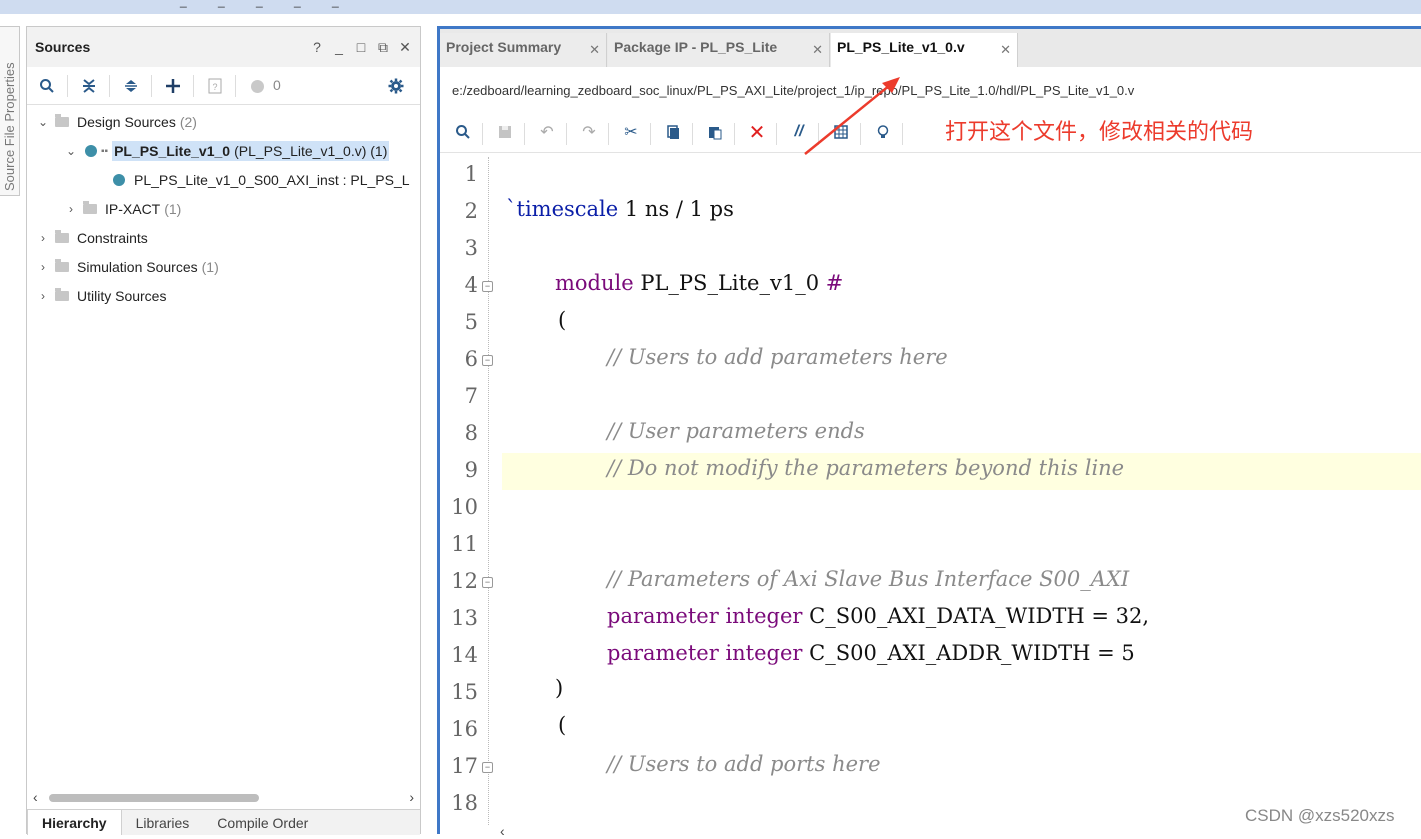 Image resolution: width=1421 pixels, height=839 pixels. I want to click on sources-bottom-tabs: Hierarchy Libraries Compile Order, so click(223, 822).